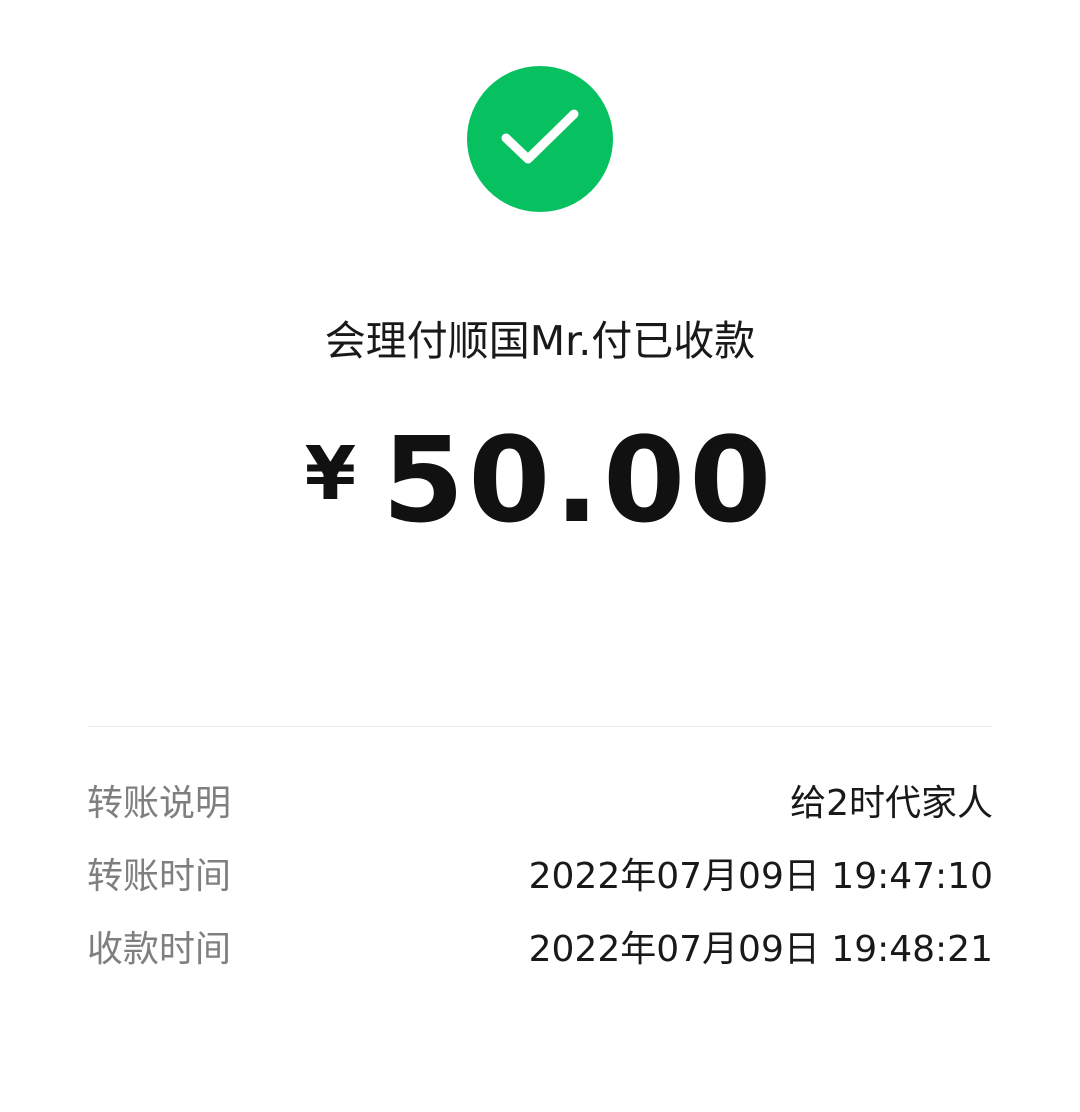 The image size is (1080, 1112). I want to click on amount-value: 50.00, so click(579, 480).